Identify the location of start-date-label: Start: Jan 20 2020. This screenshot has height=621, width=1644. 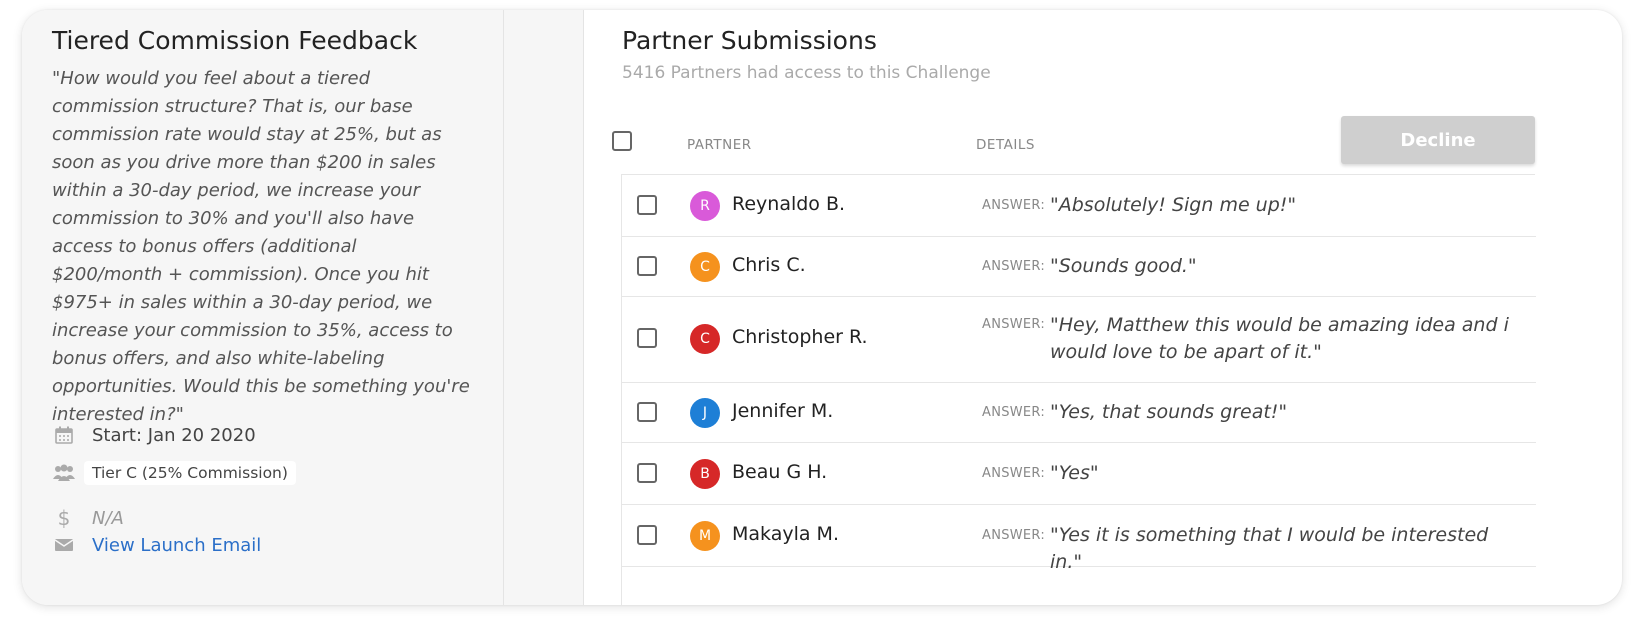
(174, 435).